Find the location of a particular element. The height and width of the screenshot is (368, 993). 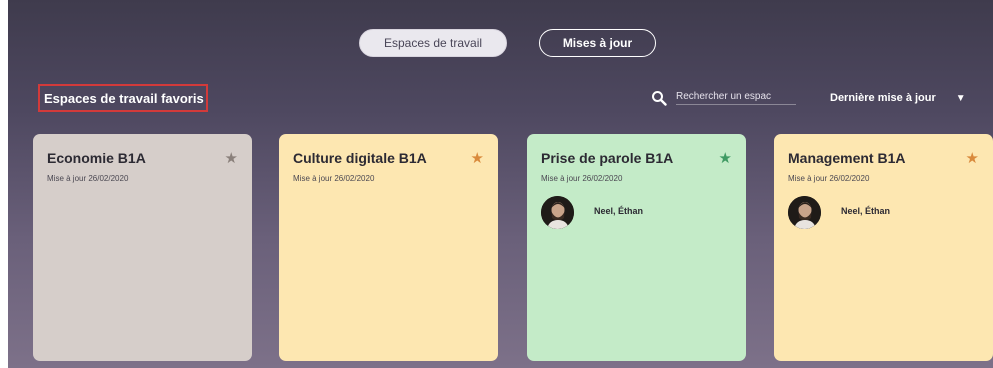

sort-dropdown: Dernière mise à jour ▼ is located at coordinates (898, 98).